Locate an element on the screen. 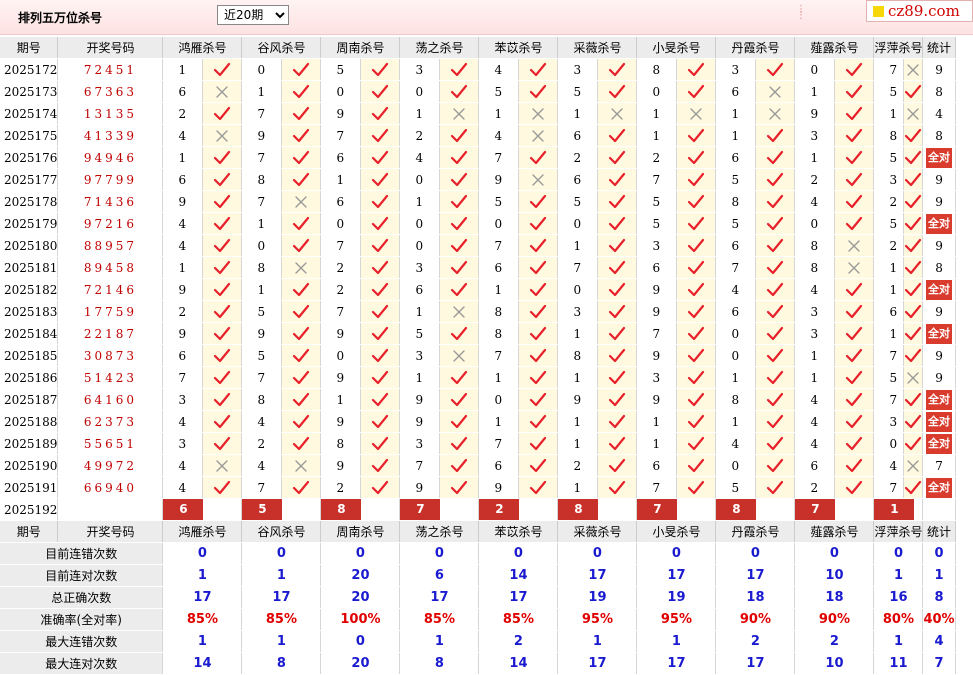  period-cell: 2025185 is located at coordinates (29, 355).